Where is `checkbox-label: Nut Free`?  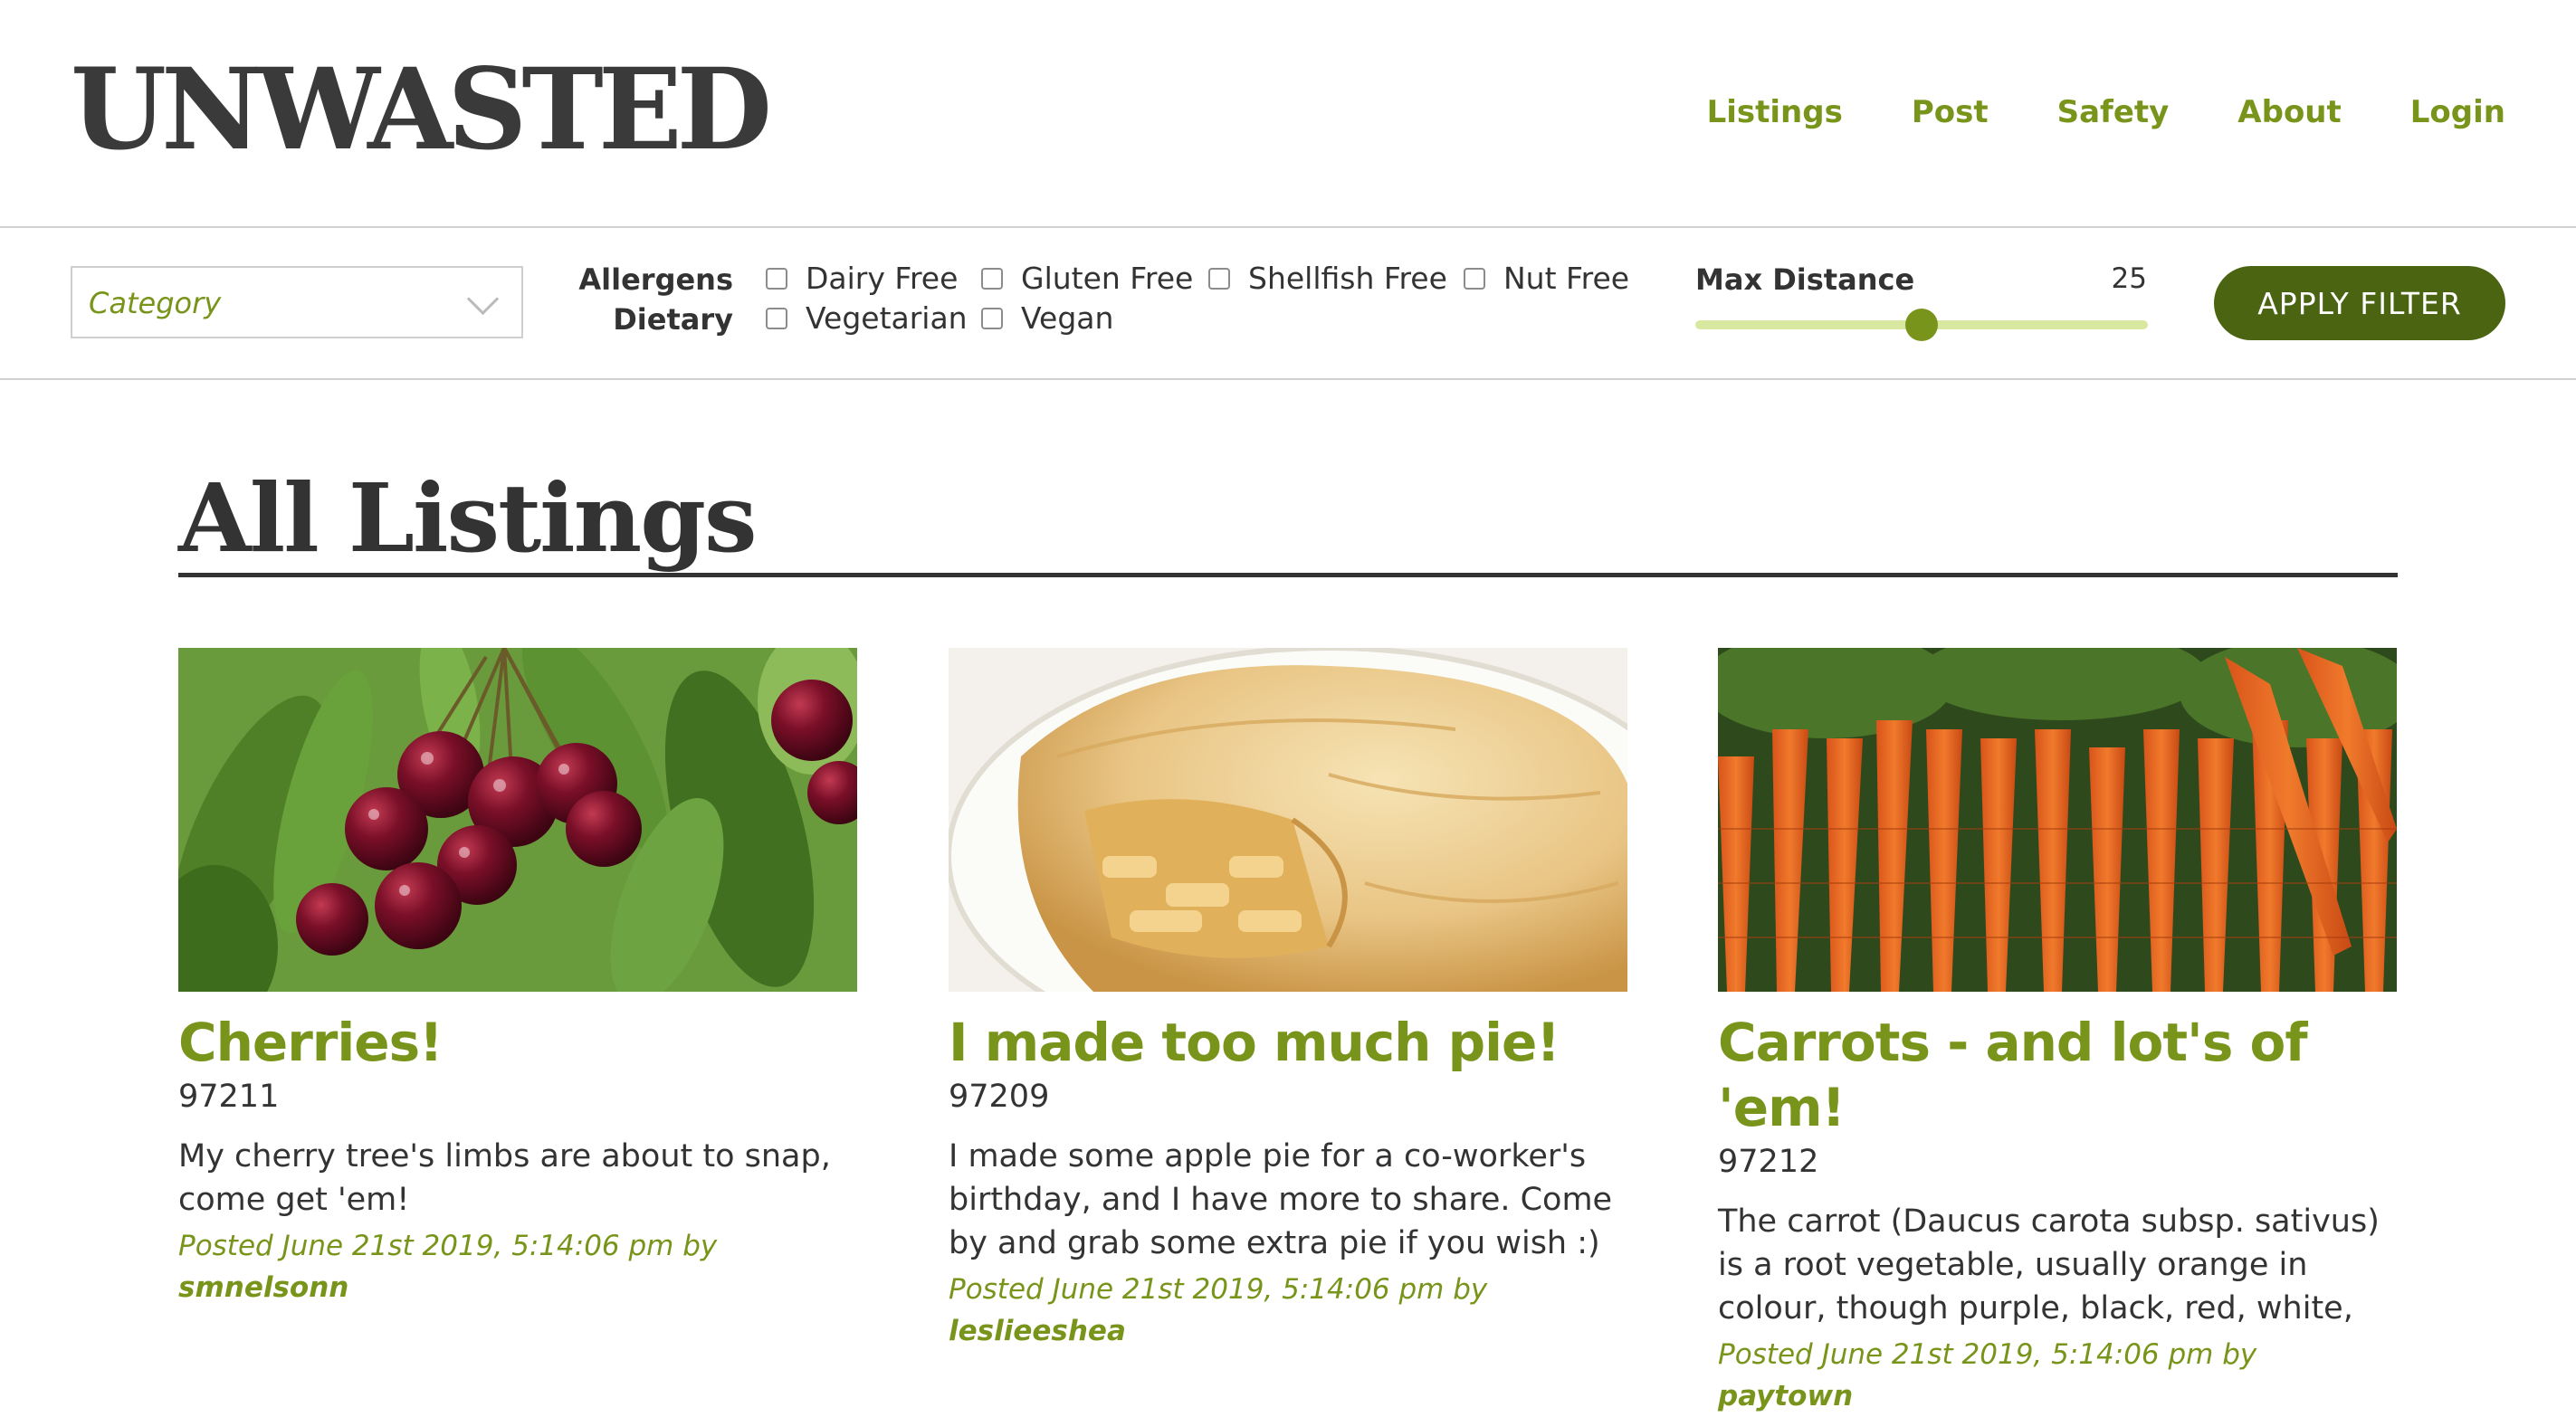
checkbox-label: Nut Free is located at coordinates (1566, 278).